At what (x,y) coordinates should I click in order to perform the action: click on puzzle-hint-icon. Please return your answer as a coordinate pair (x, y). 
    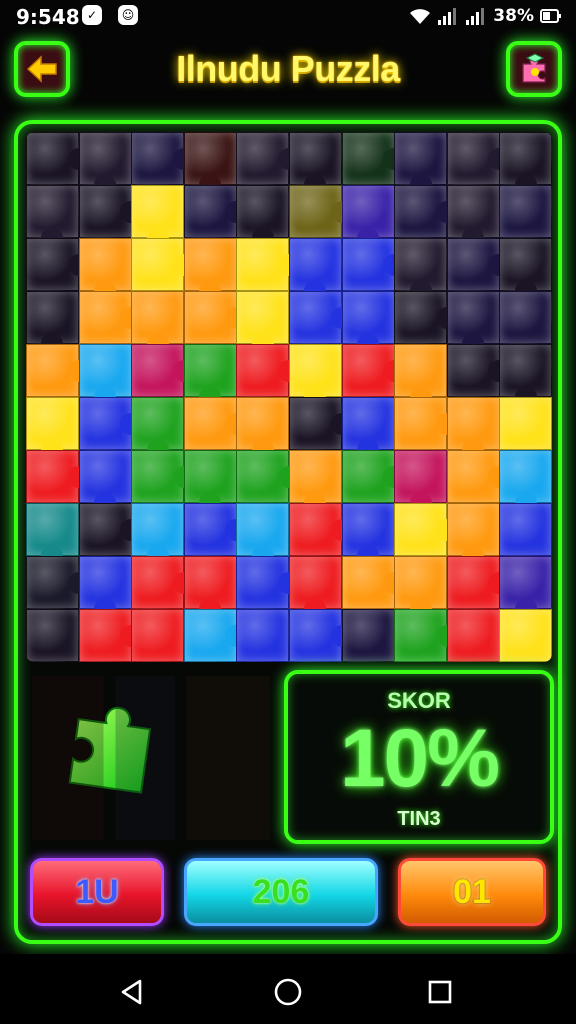
    Looking at the image, I should click on (534, 68).